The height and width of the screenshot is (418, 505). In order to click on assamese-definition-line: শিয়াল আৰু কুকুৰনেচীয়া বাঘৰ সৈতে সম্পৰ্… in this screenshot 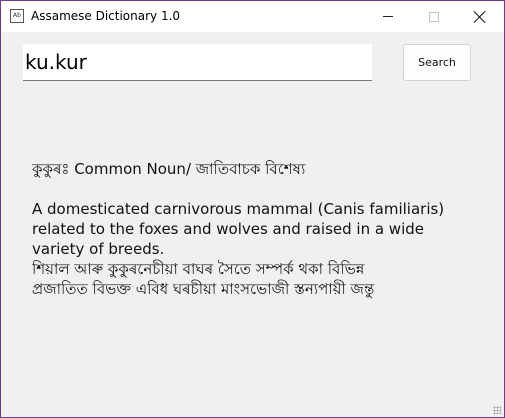, I will do `click(198, 269)`.